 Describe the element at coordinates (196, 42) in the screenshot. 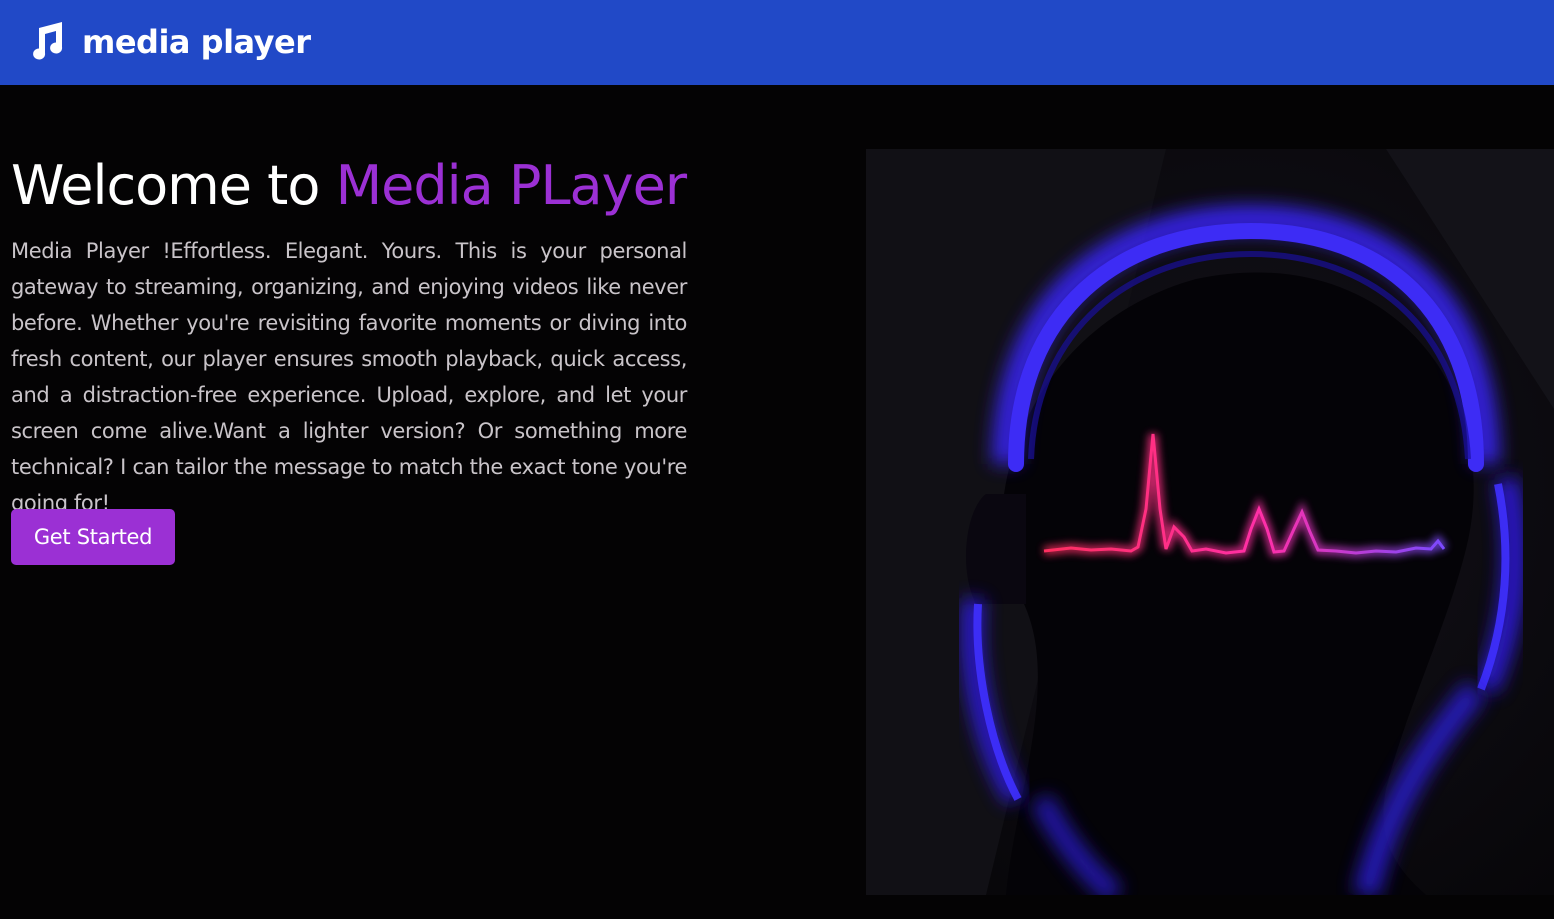

I see `brand-name: media player` at that location.